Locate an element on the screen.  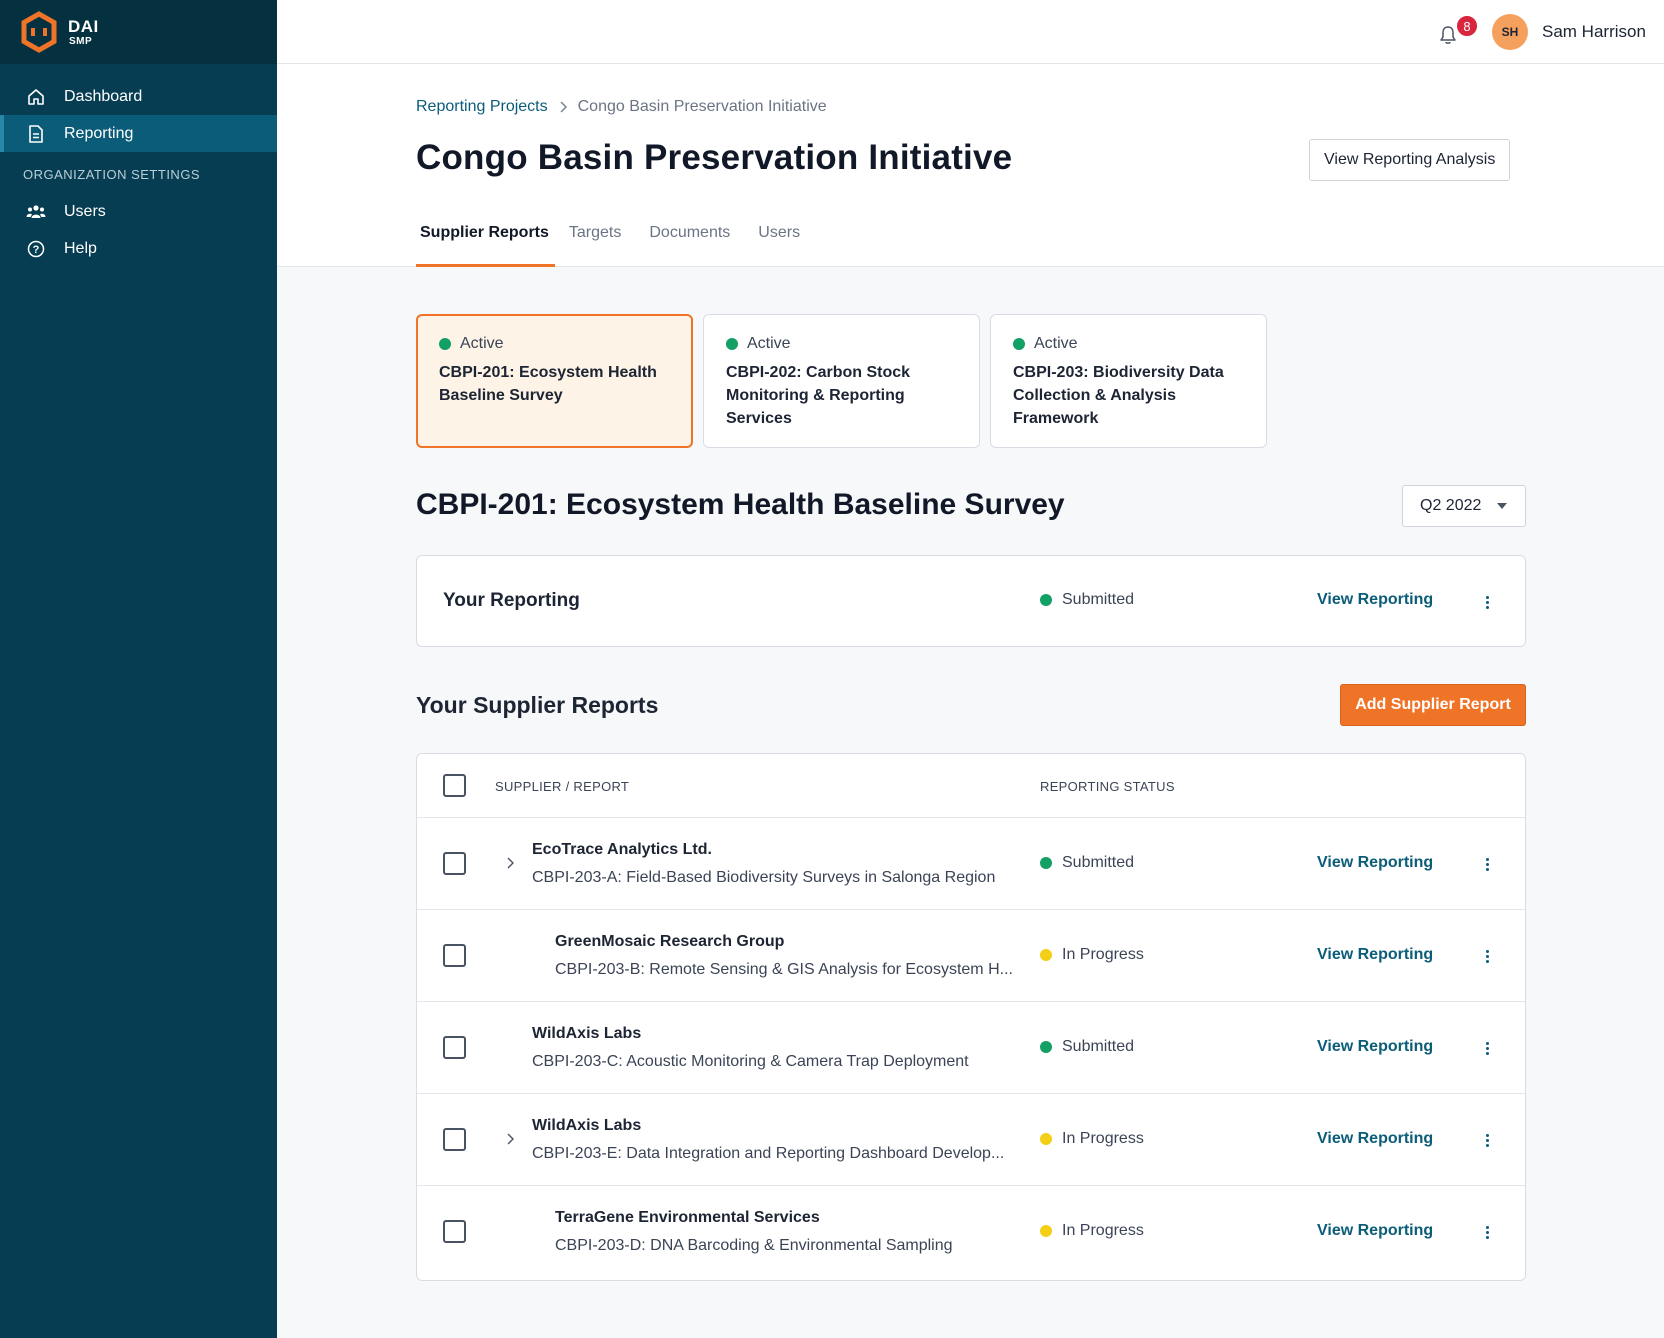
notification-badge: 8 is located at coordinates (1467, 26).